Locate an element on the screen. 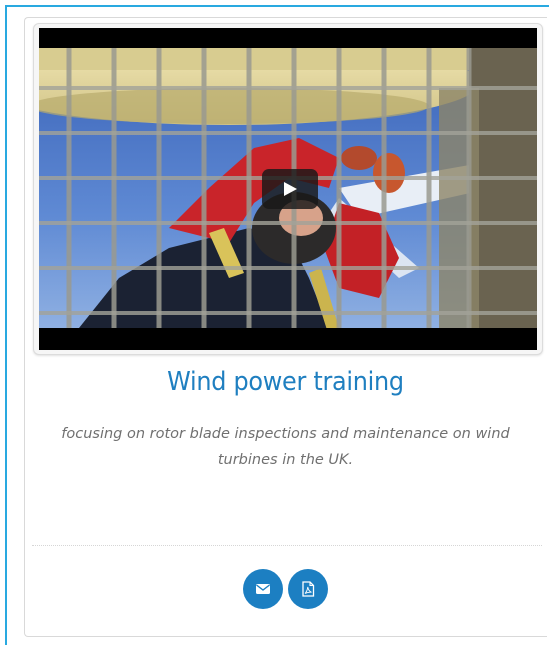  divider is located at coordinates (287, 545).